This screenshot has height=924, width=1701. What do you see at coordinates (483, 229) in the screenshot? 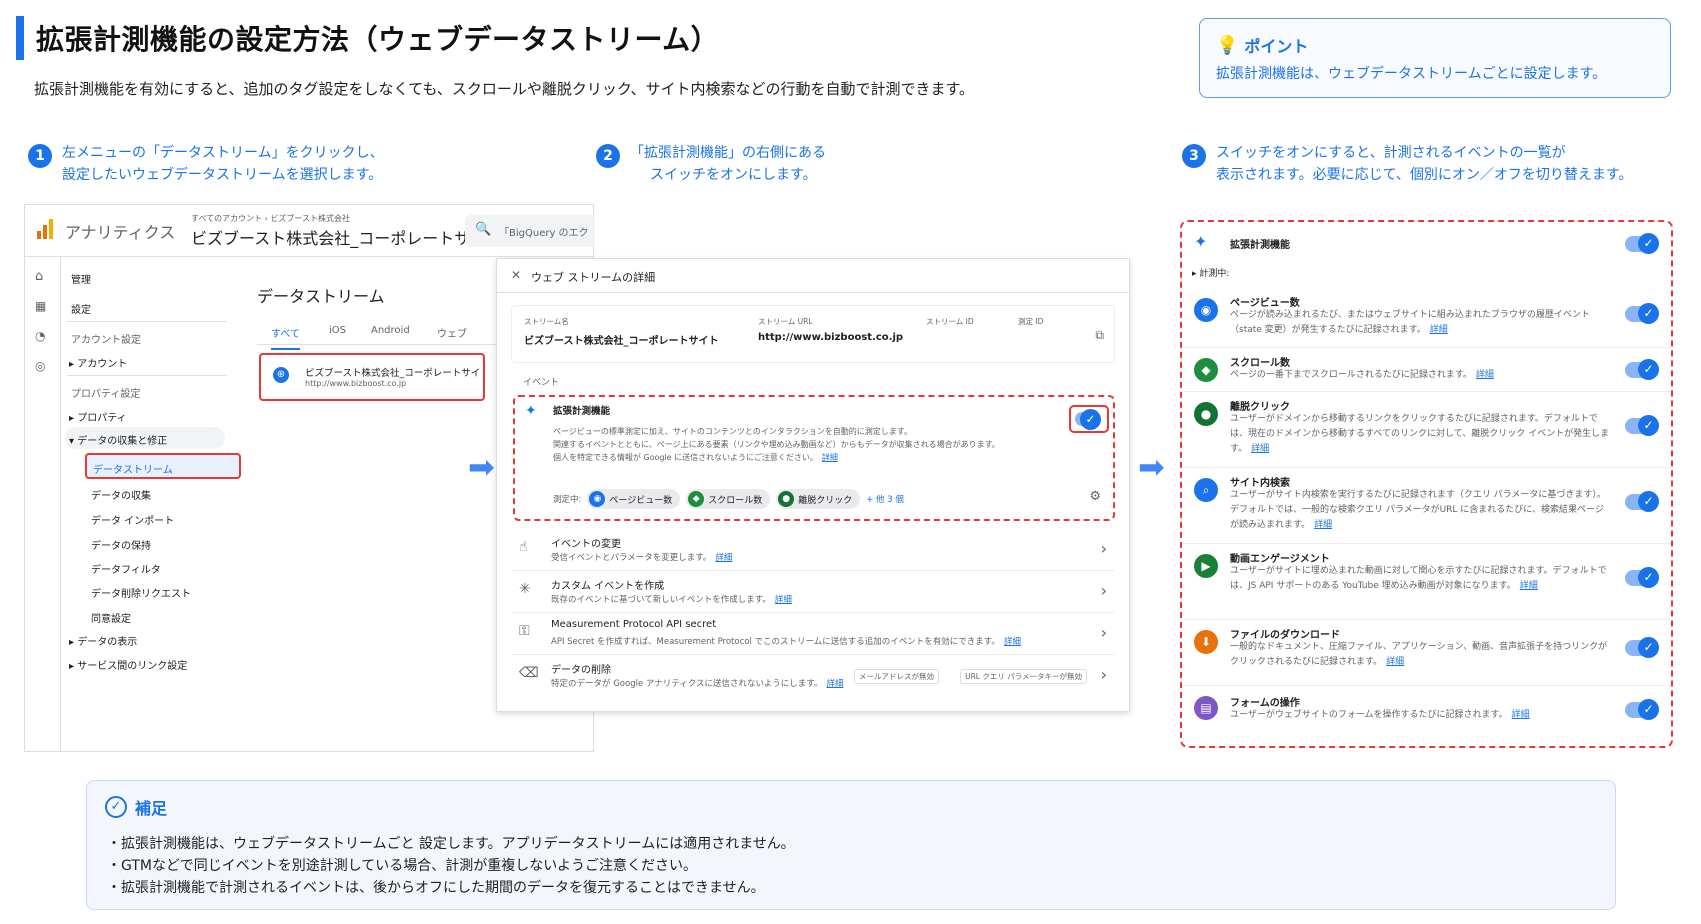
I see `search-icon: 🔍` at bounding box center [483, 229].